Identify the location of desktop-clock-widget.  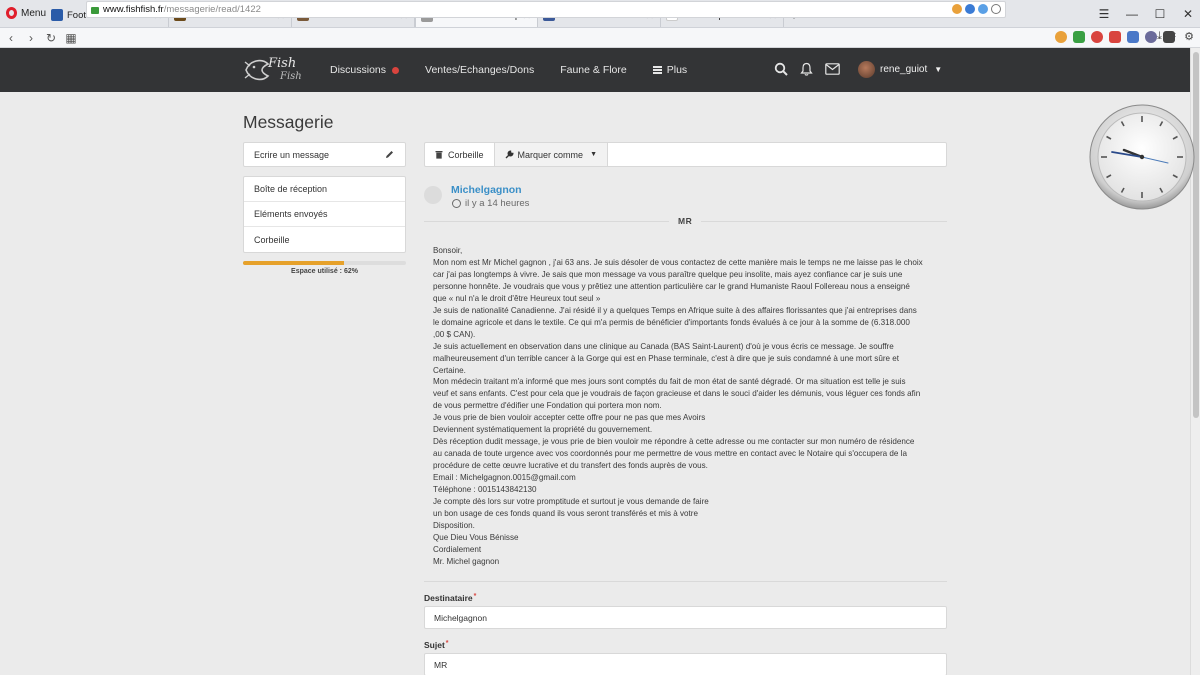
(1142, 157).